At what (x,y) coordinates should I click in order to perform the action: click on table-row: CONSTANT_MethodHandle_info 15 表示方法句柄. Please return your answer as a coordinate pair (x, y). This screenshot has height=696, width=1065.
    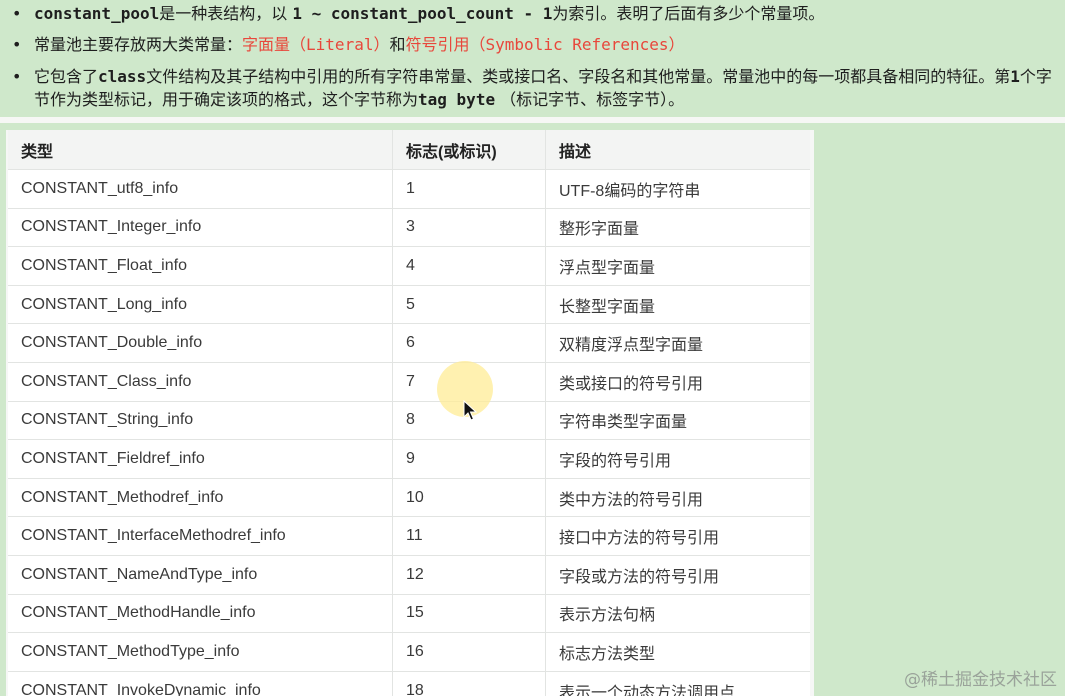
    Looking at the image, I should click on (409, 614).